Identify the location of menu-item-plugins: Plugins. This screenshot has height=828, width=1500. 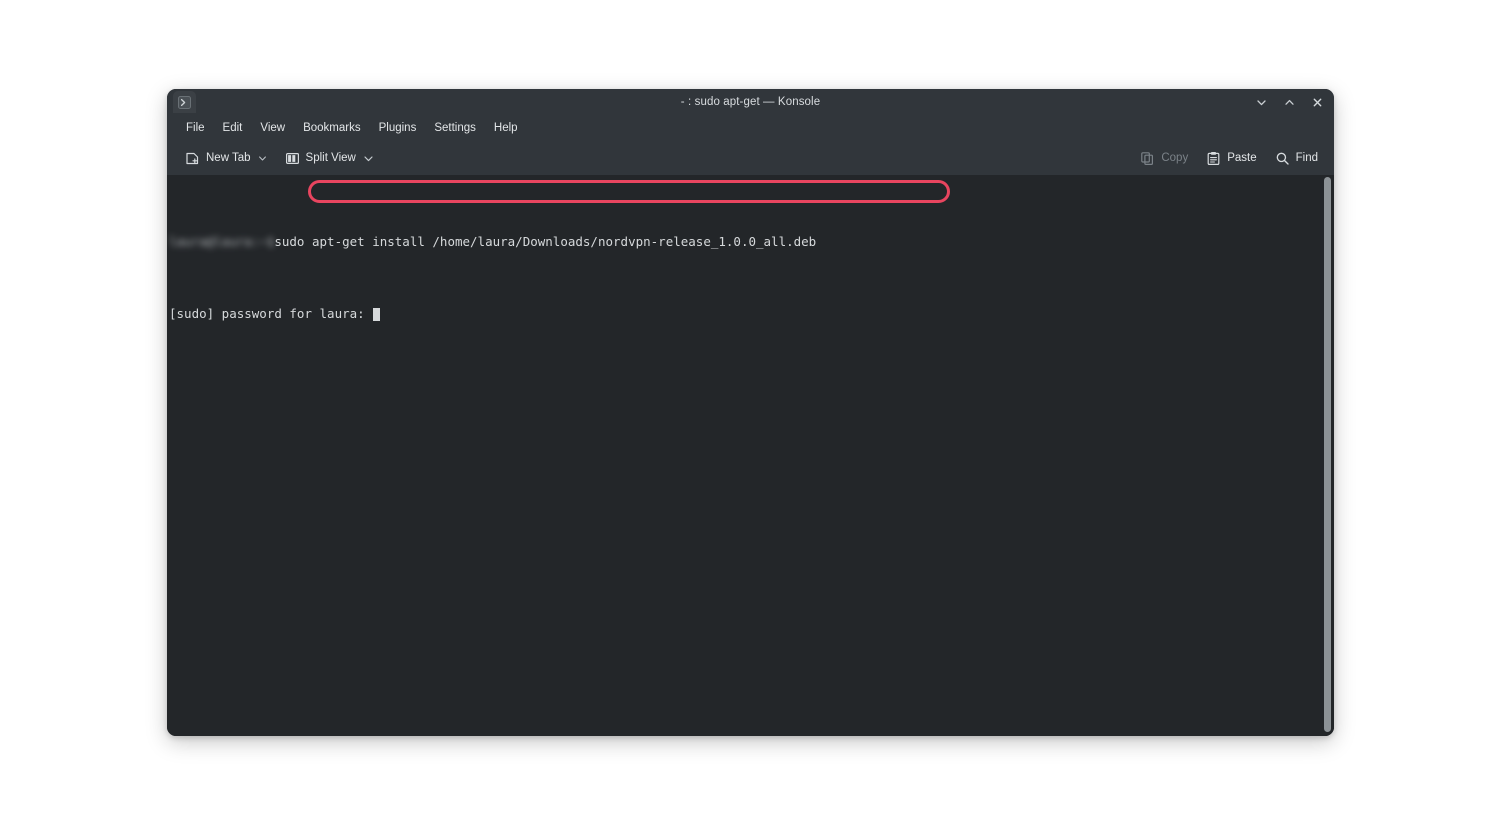
(398, 128).